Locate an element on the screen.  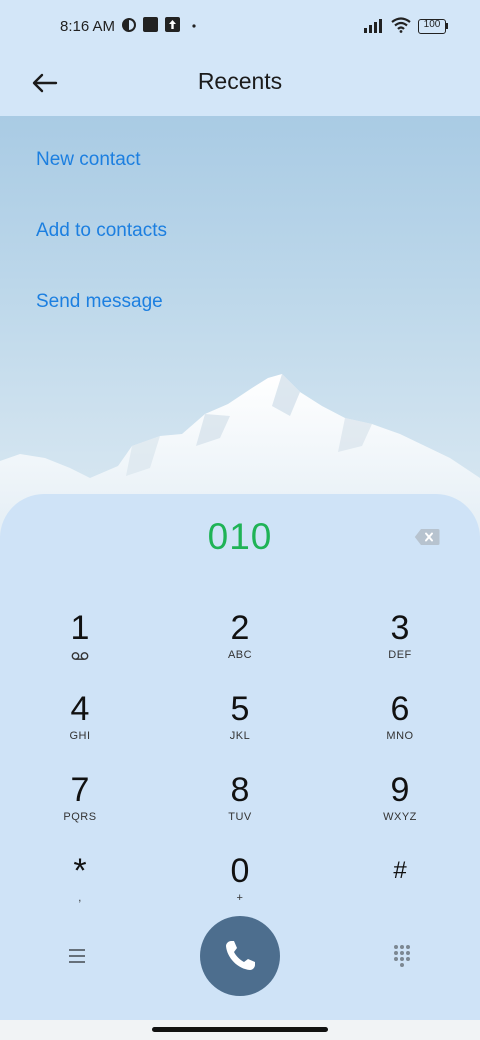
battery-level: 100 is located at coordinates (432, 24).